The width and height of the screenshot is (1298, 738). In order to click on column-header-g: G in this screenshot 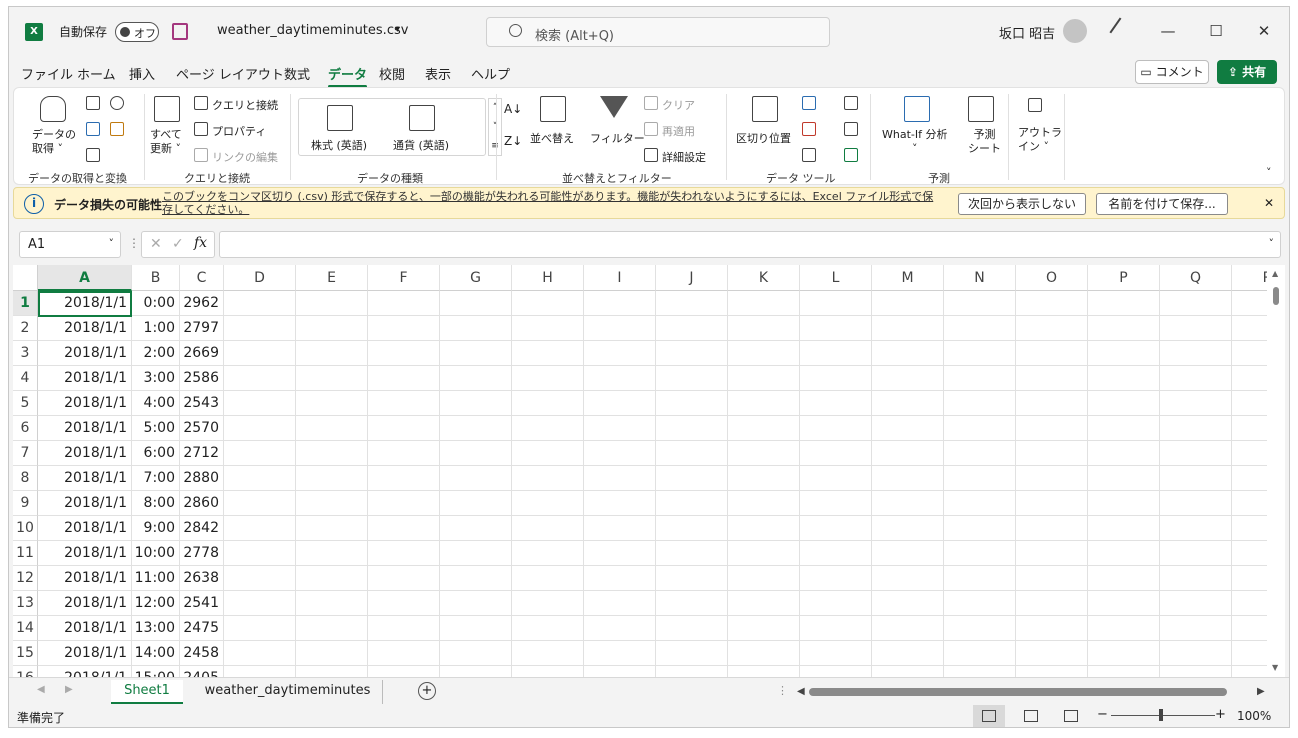, I will do `click(476, 278)`.